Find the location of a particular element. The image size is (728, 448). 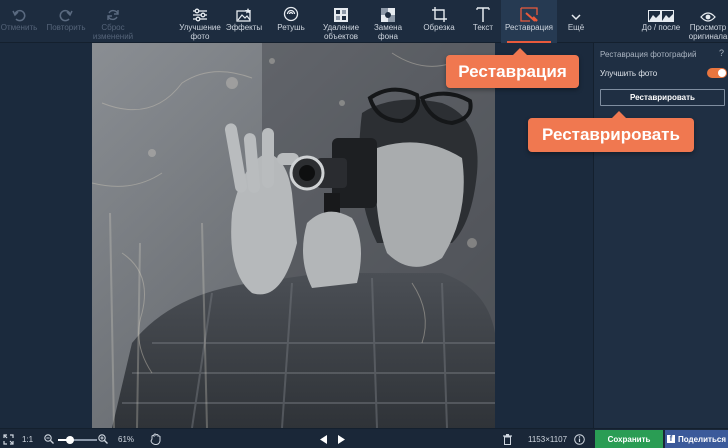

tab-retouch: Ретушь is located at coordinates (291, 21).